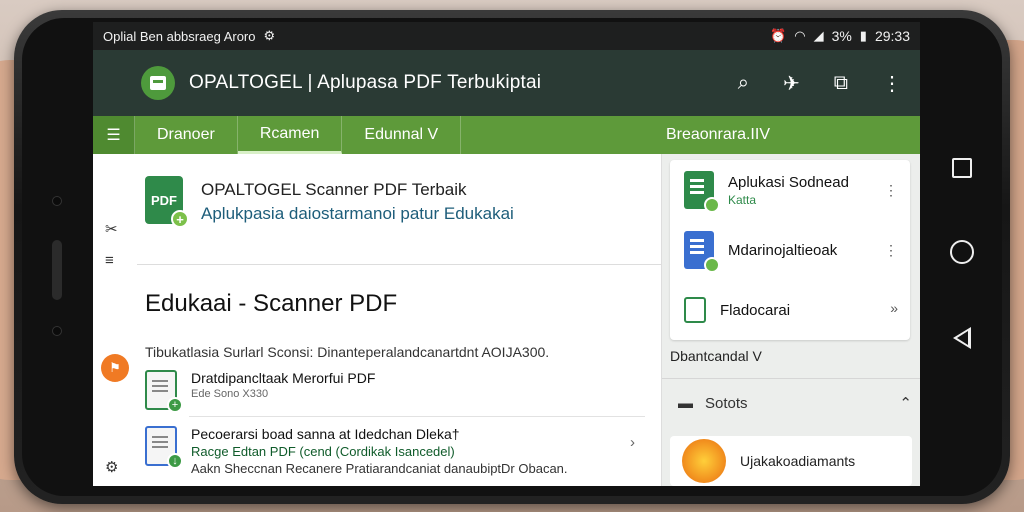 The width and height of the screenshot is (1024, 512). Describe the element at coordinates (334, 189) in the screenshot. I see `hero-title: OPALTOGEL Scanner PDF Terbaik` at that location.